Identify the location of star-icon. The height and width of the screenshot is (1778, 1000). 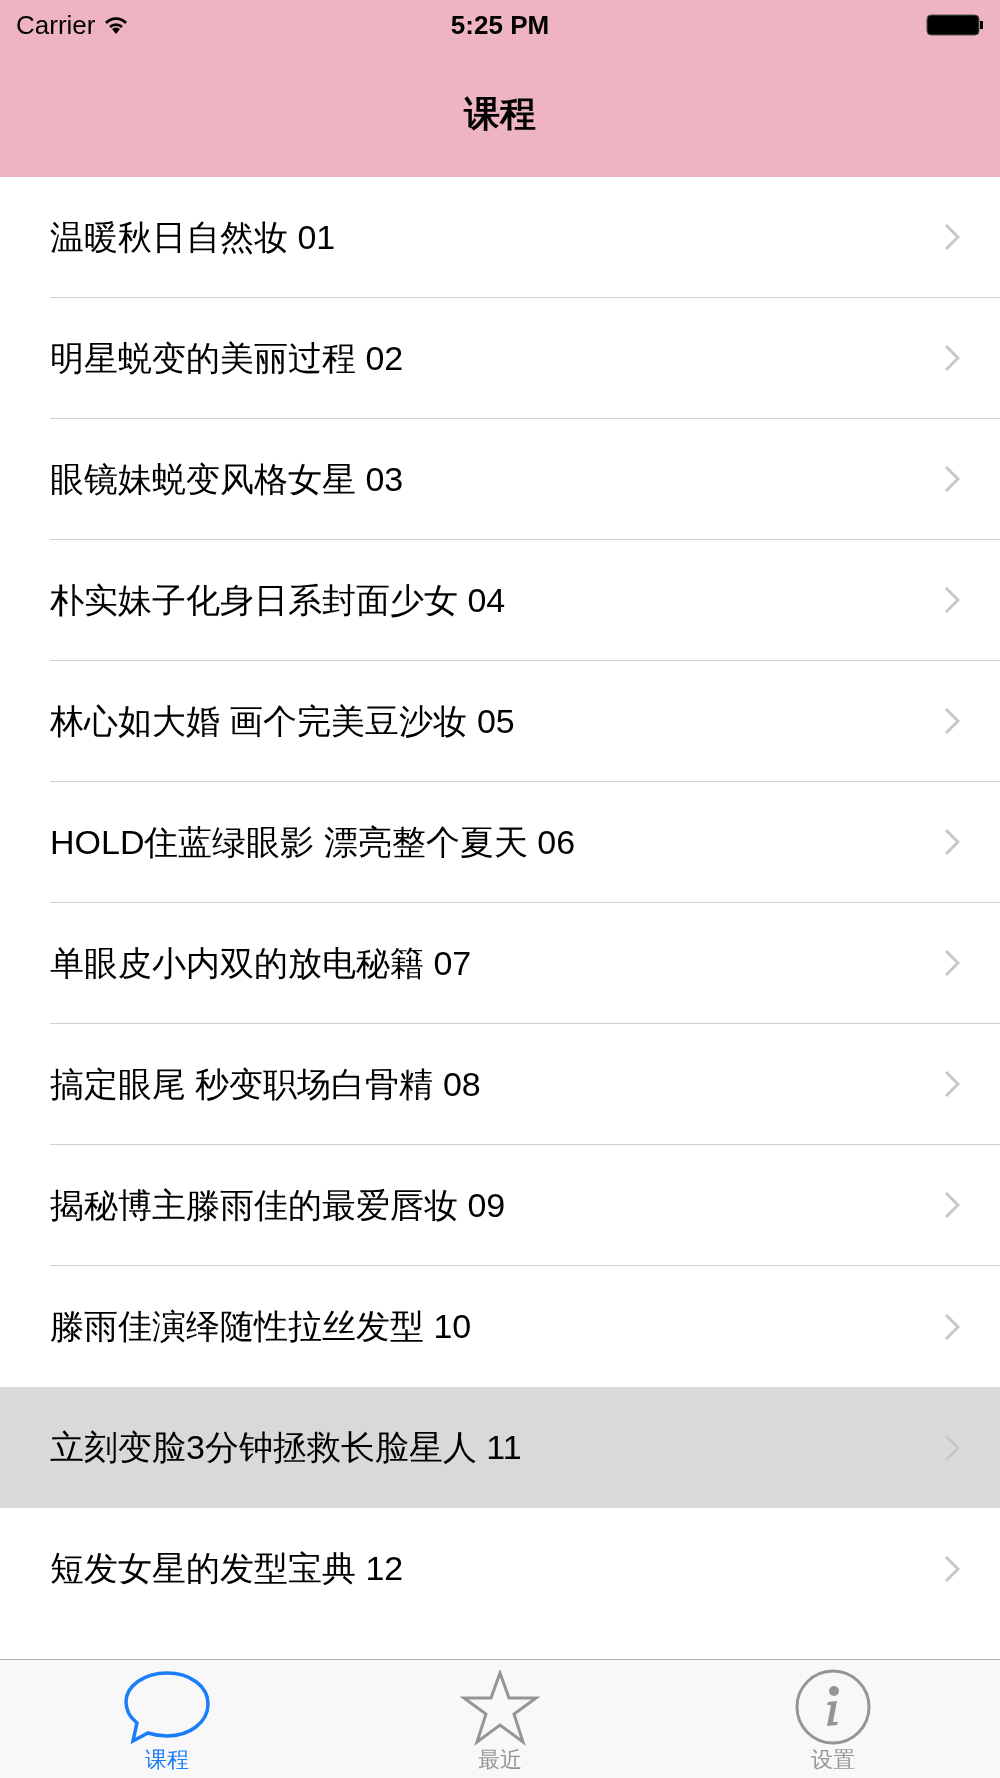
(500, 1708).